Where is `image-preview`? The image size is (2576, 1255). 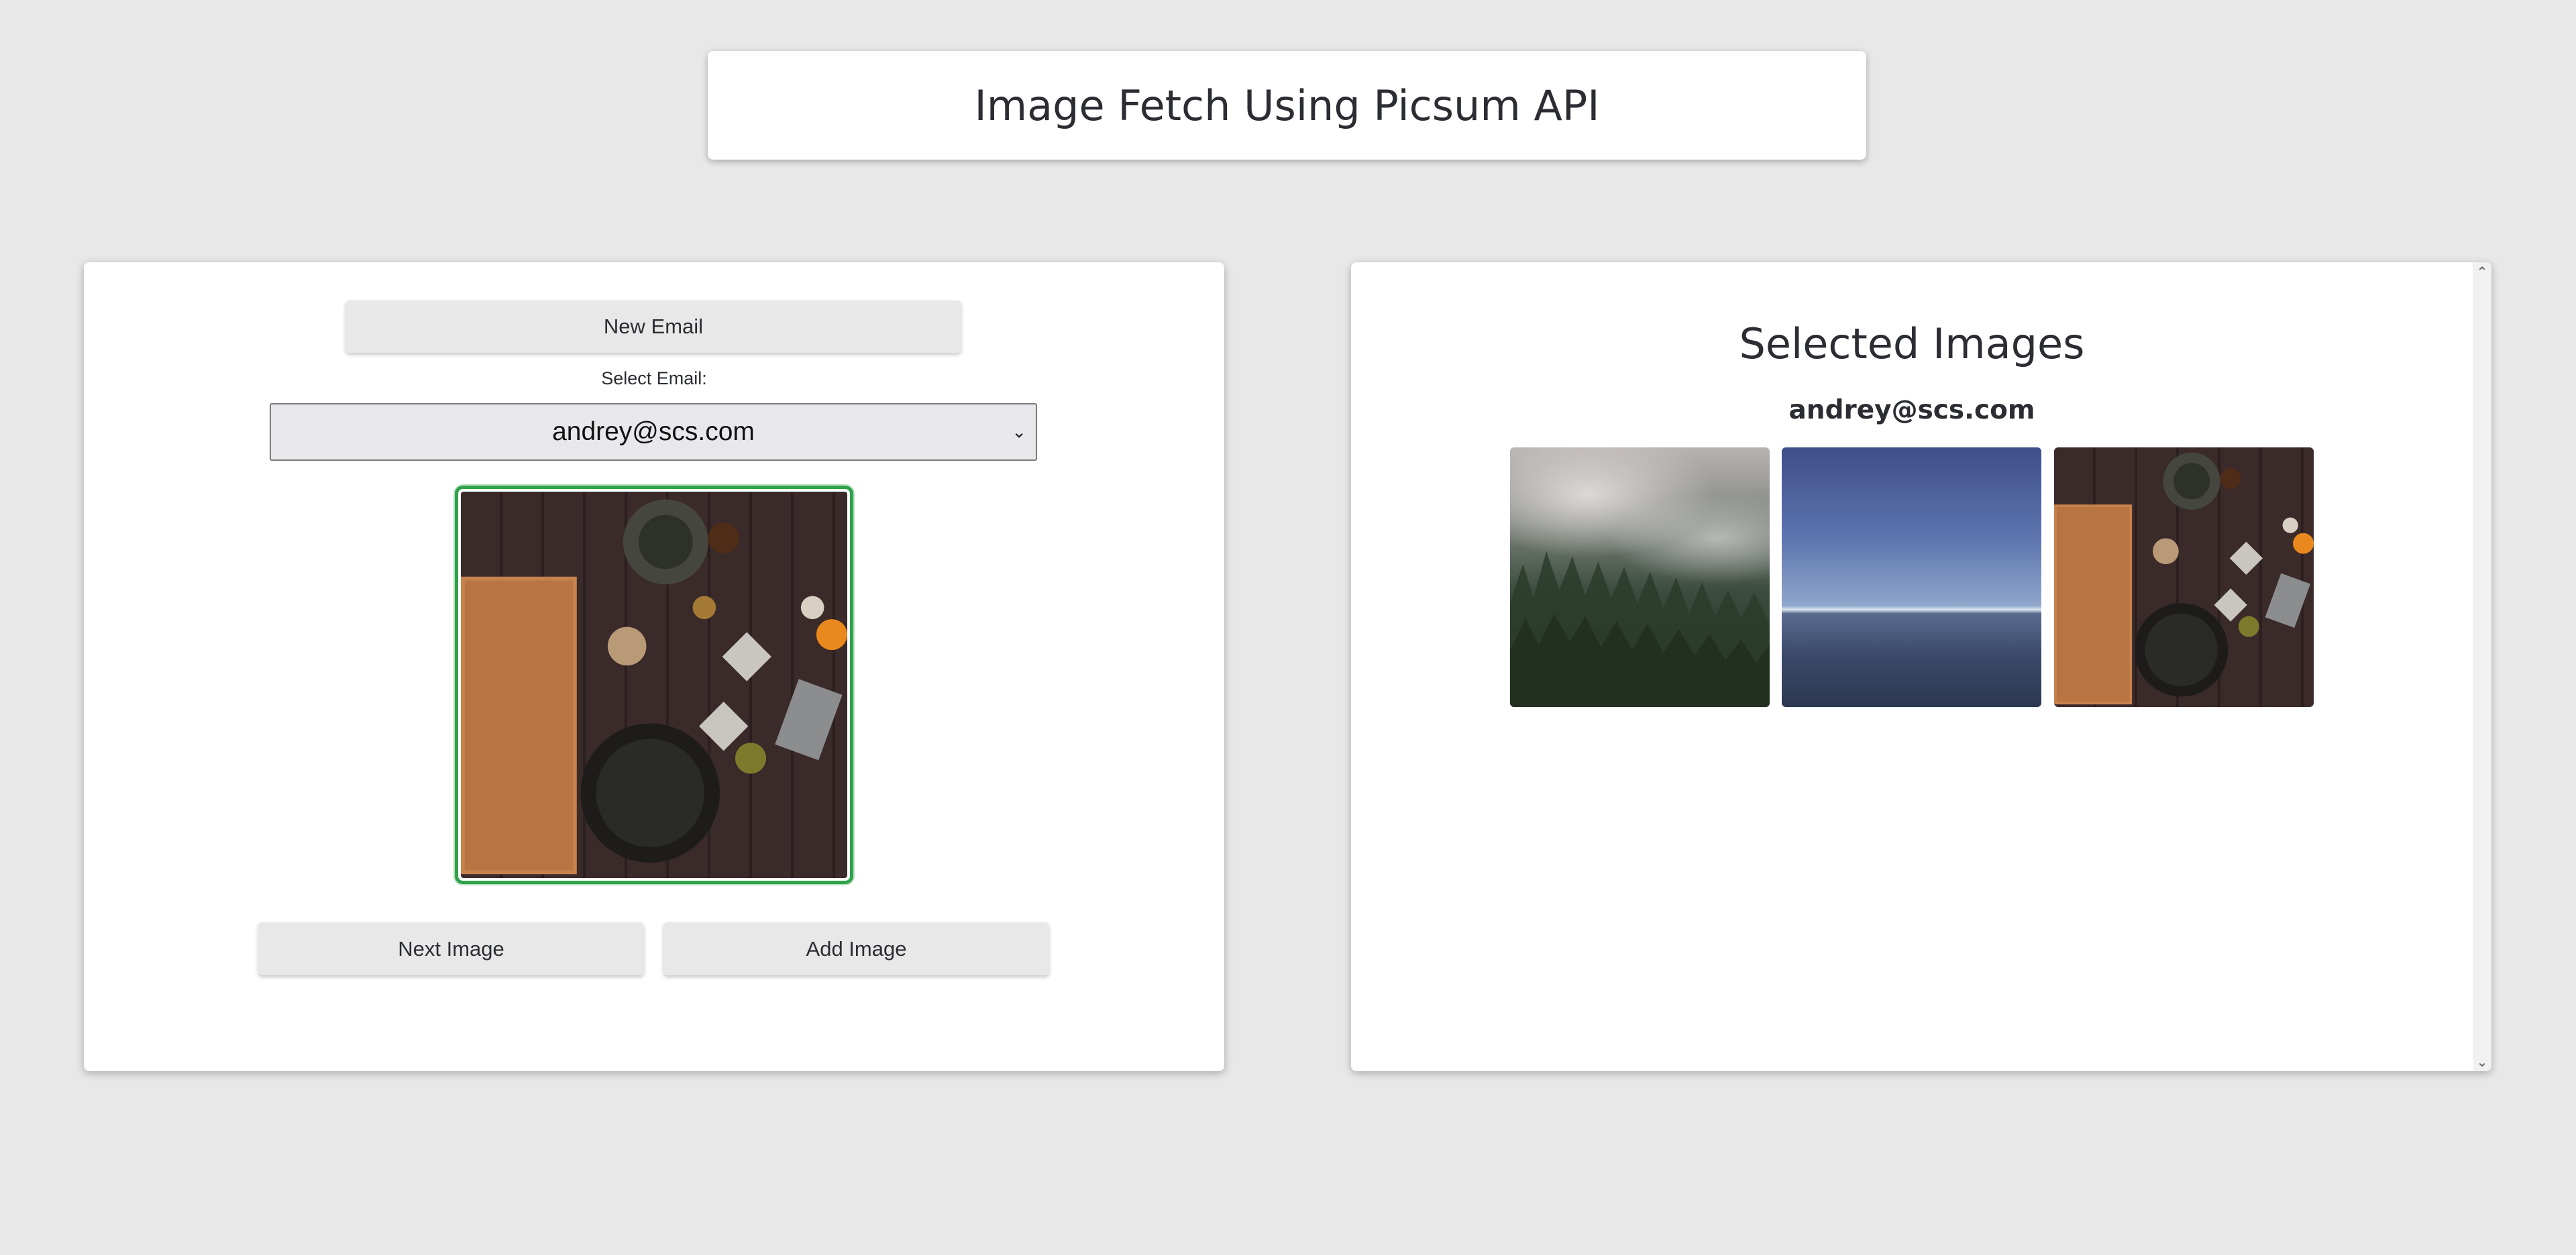
image-preview is located at coordinates (654, 685).